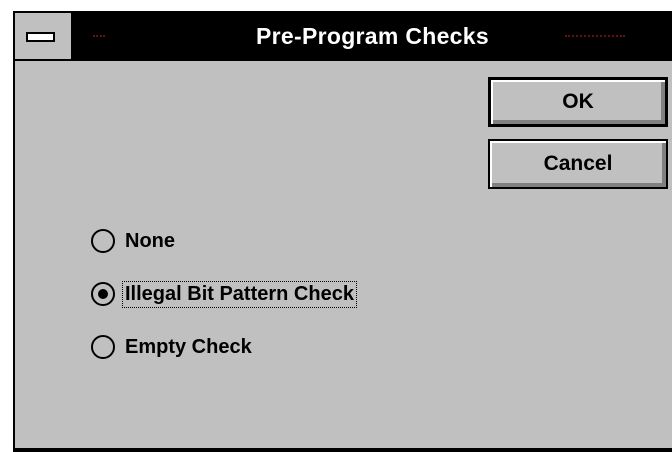 The height and width of the screenshot is (452, 672). I want to click on system-menu-button, so click(44, 36).